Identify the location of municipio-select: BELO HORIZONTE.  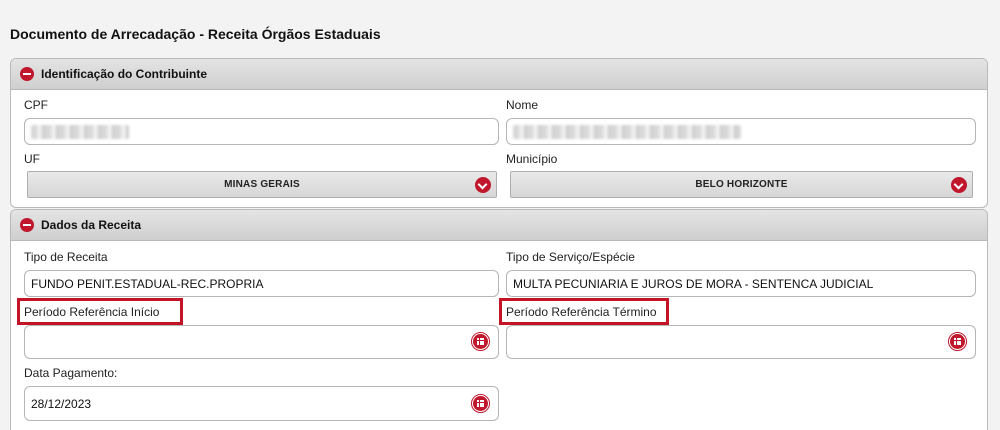
(741, 184).